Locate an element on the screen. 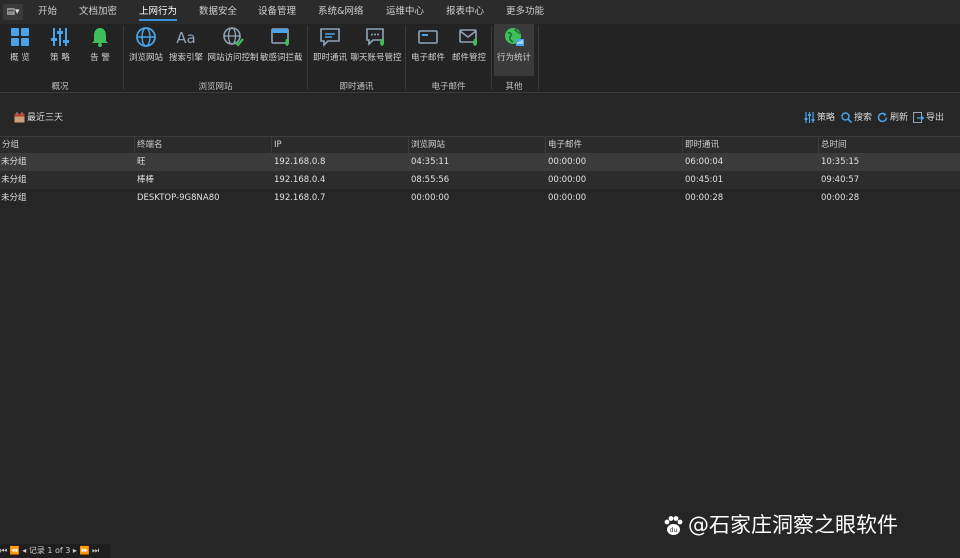 This screenshot has height=558, width=960. sensitive-word-block-button: 敏感词拦截 is located at coordinates (281, 50).